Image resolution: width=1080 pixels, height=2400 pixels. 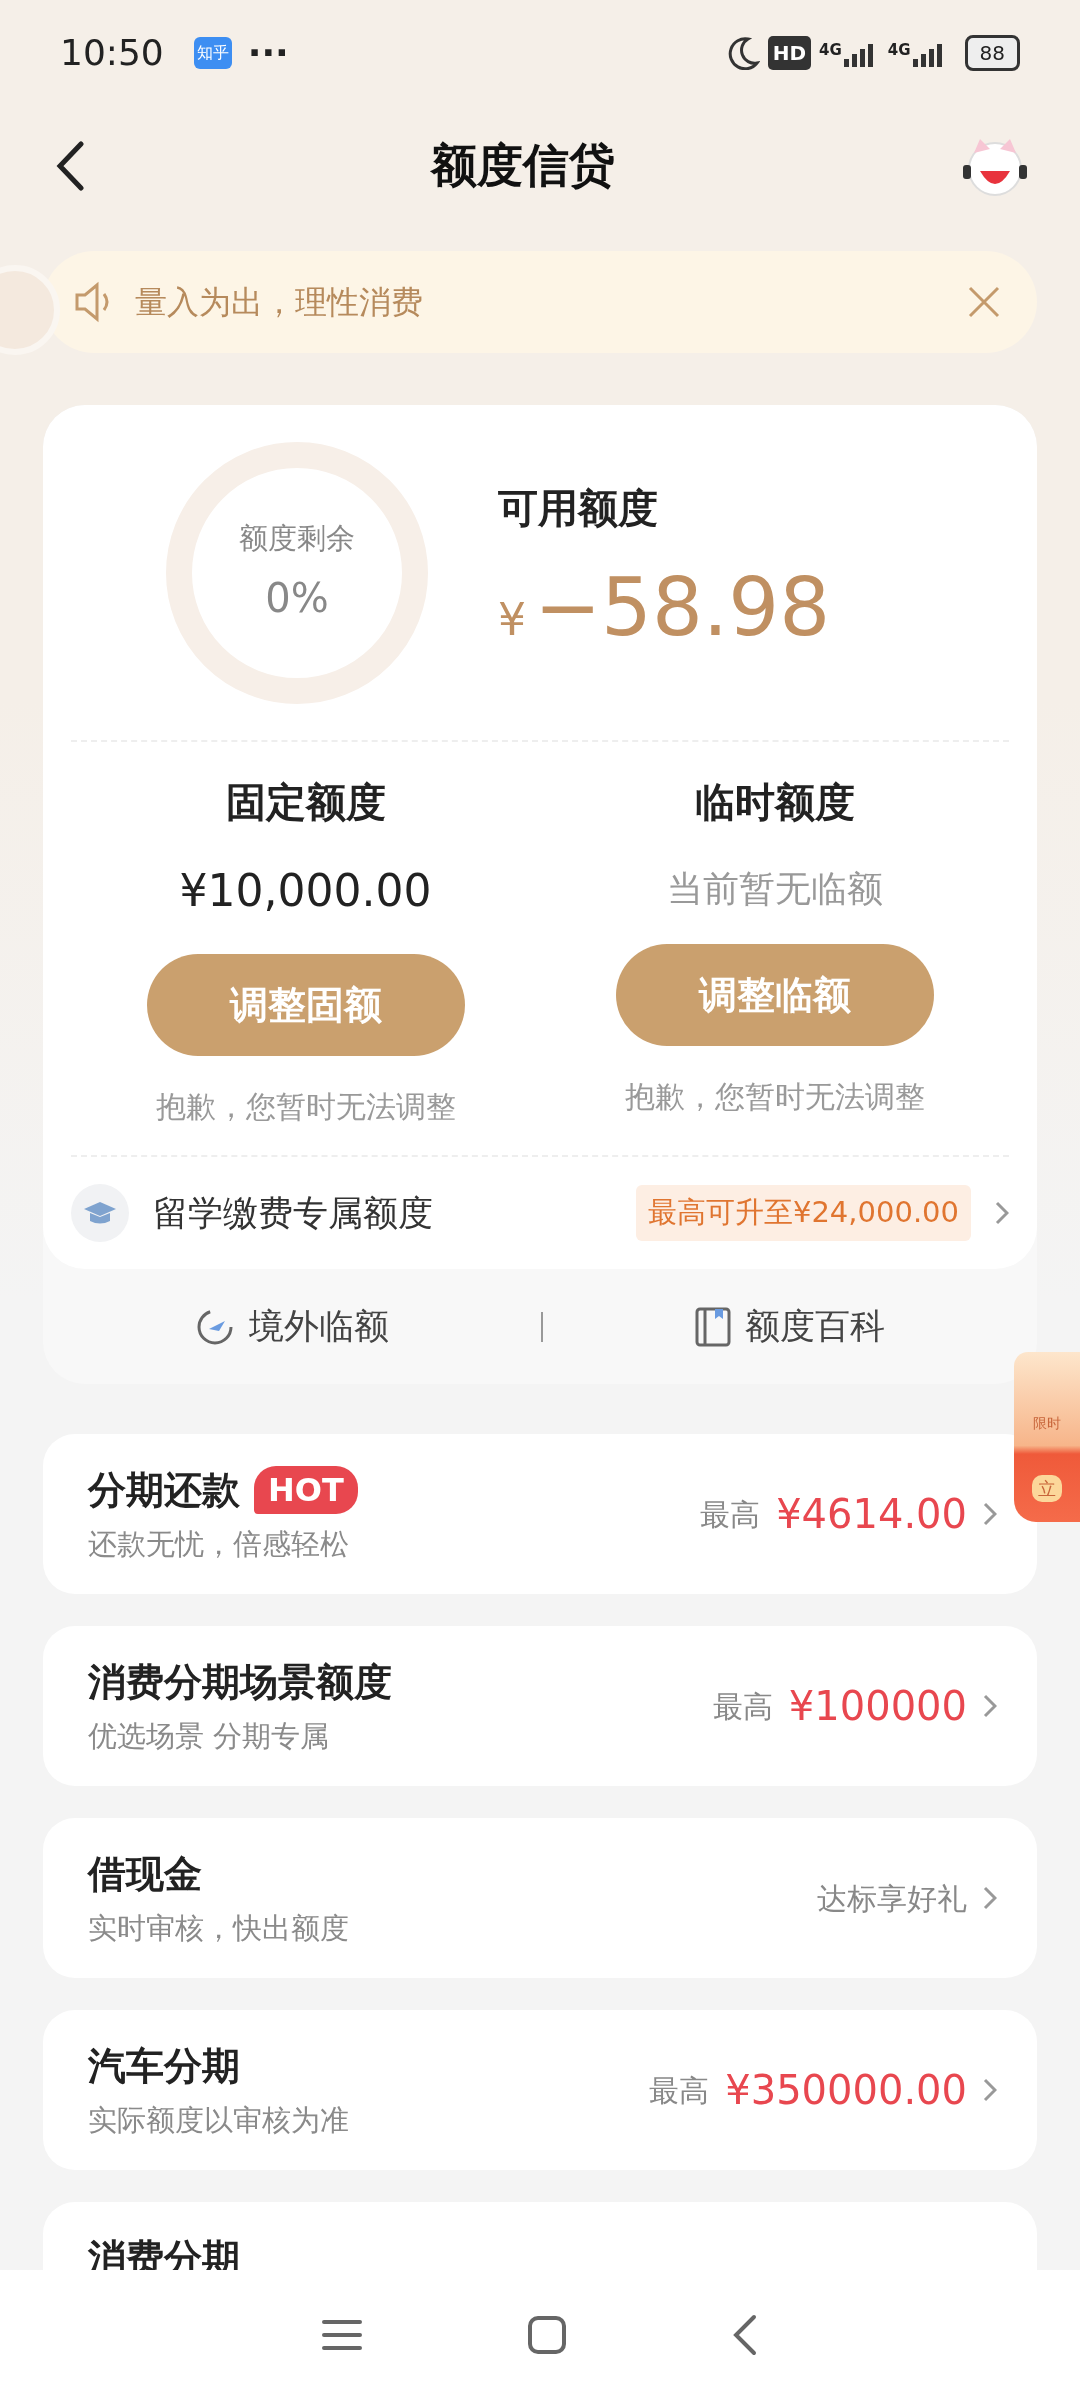 I want to click on ring-percent: 0%, so click(x=297, y=599).